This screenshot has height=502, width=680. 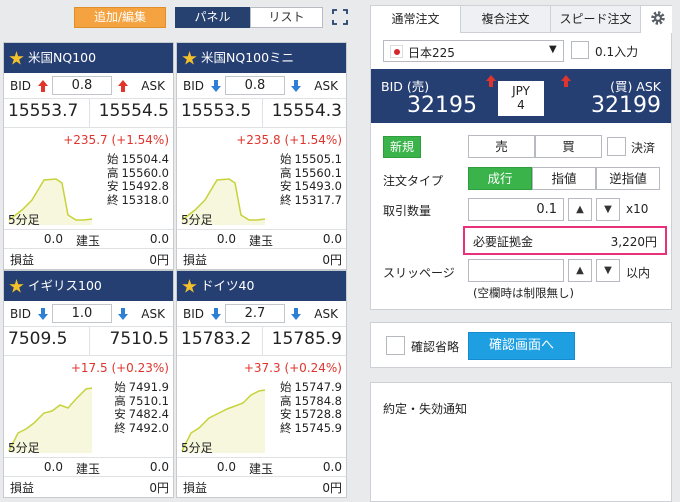 What do you see at coordinates (148, 387) in the screenshot?
I see `open-value: 7491.9` at bounding box center [148, 387].